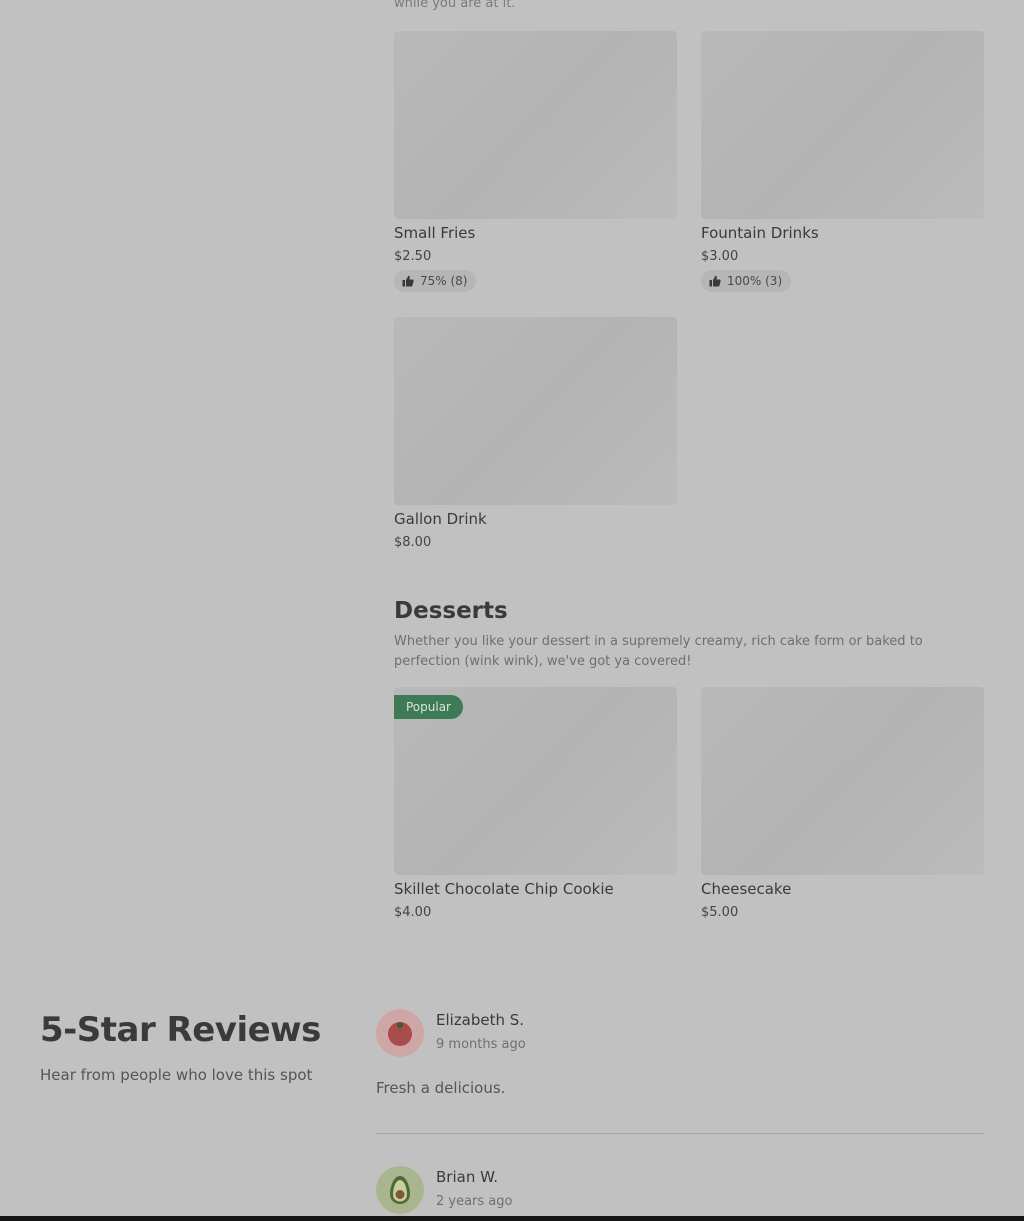 The width and height of the screenshot is (1024, 1221). What do you see at coordinates (504, 889) in the screenshot?
I see `menu-item-name: Skillet Chocolate Chip Cookie` at bounding box center [504, 889].